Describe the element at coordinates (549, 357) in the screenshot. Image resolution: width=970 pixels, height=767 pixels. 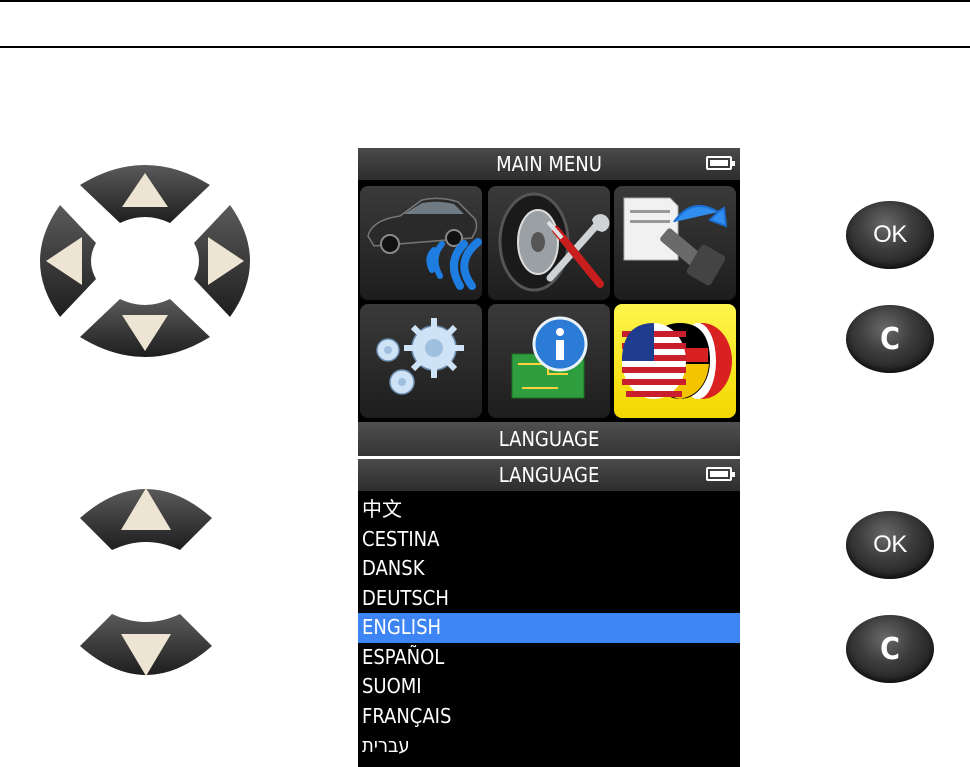
I see `info-board-icon` at that location.